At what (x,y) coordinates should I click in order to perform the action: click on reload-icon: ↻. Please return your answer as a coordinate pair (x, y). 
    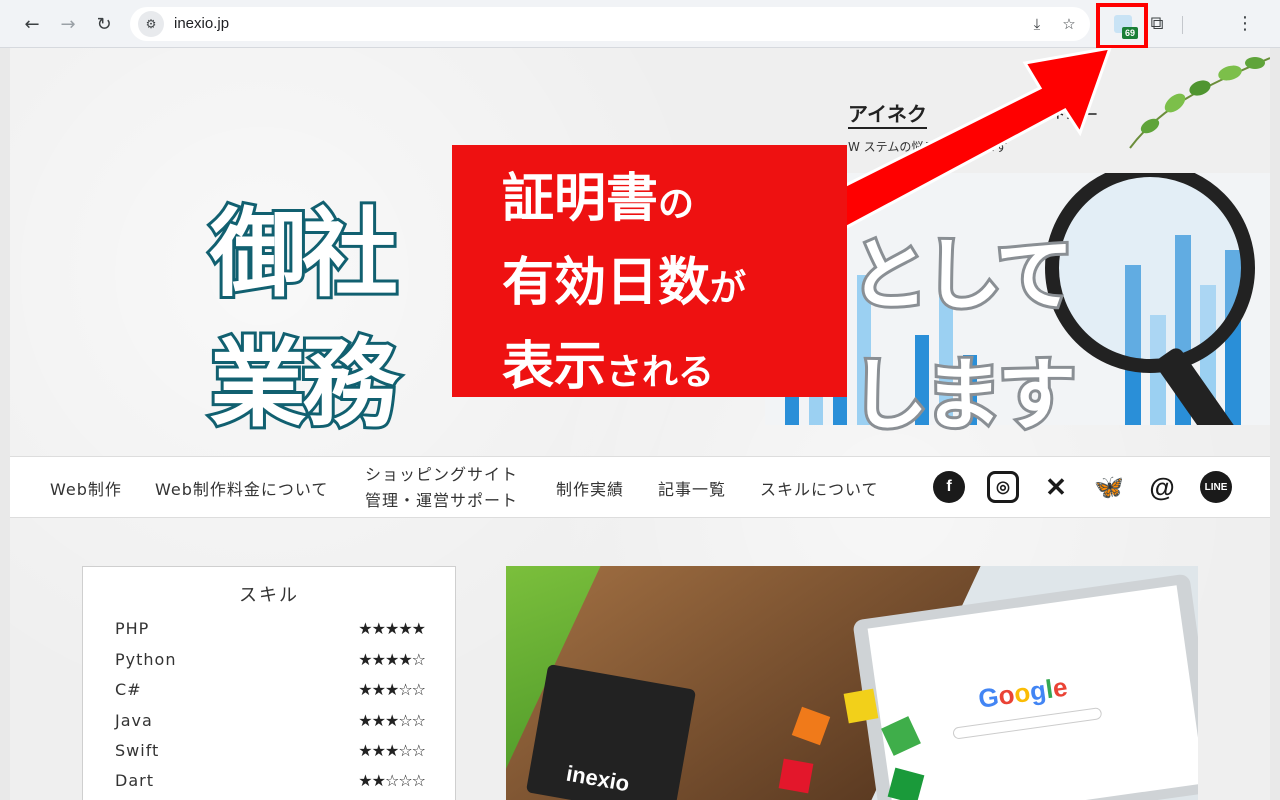
    Looking at the image, I should click on (104, 24).